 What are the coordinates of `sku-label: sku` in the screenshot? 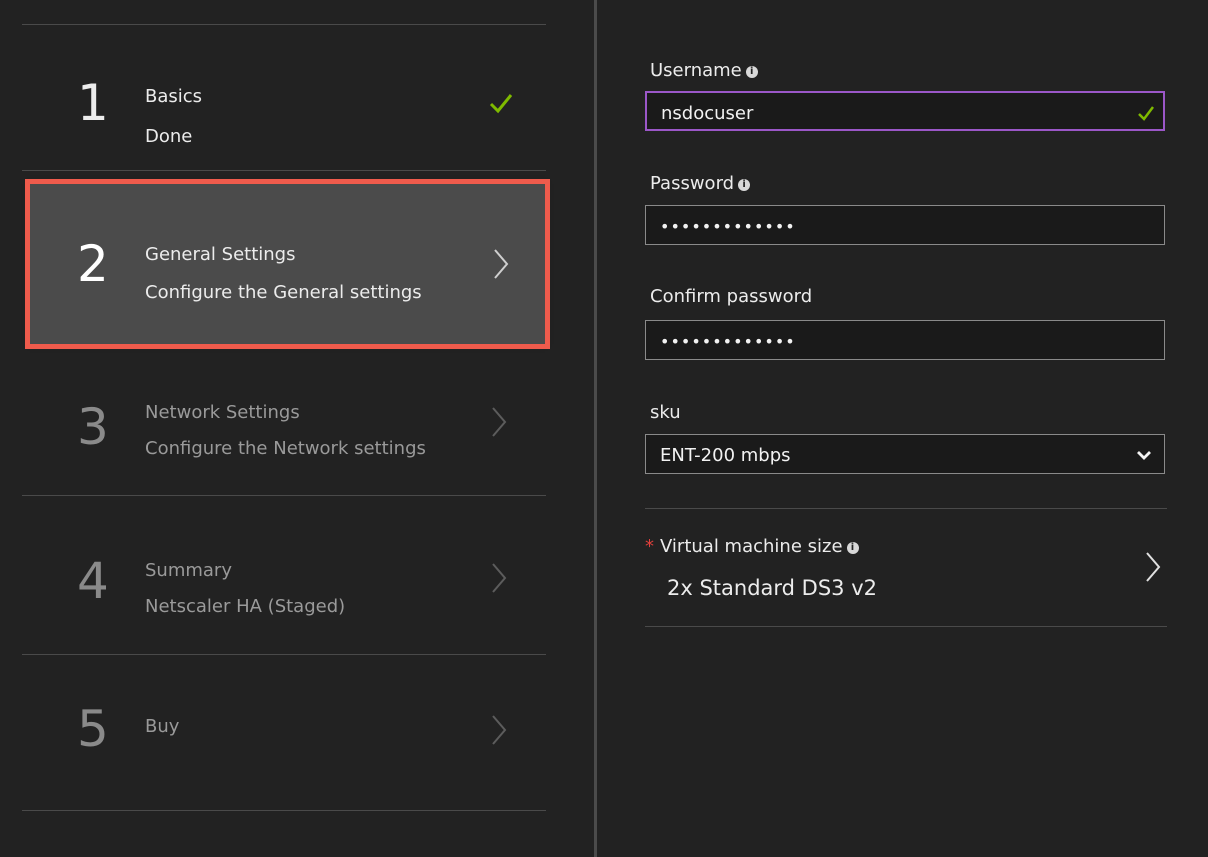 It's located at (665, 412).